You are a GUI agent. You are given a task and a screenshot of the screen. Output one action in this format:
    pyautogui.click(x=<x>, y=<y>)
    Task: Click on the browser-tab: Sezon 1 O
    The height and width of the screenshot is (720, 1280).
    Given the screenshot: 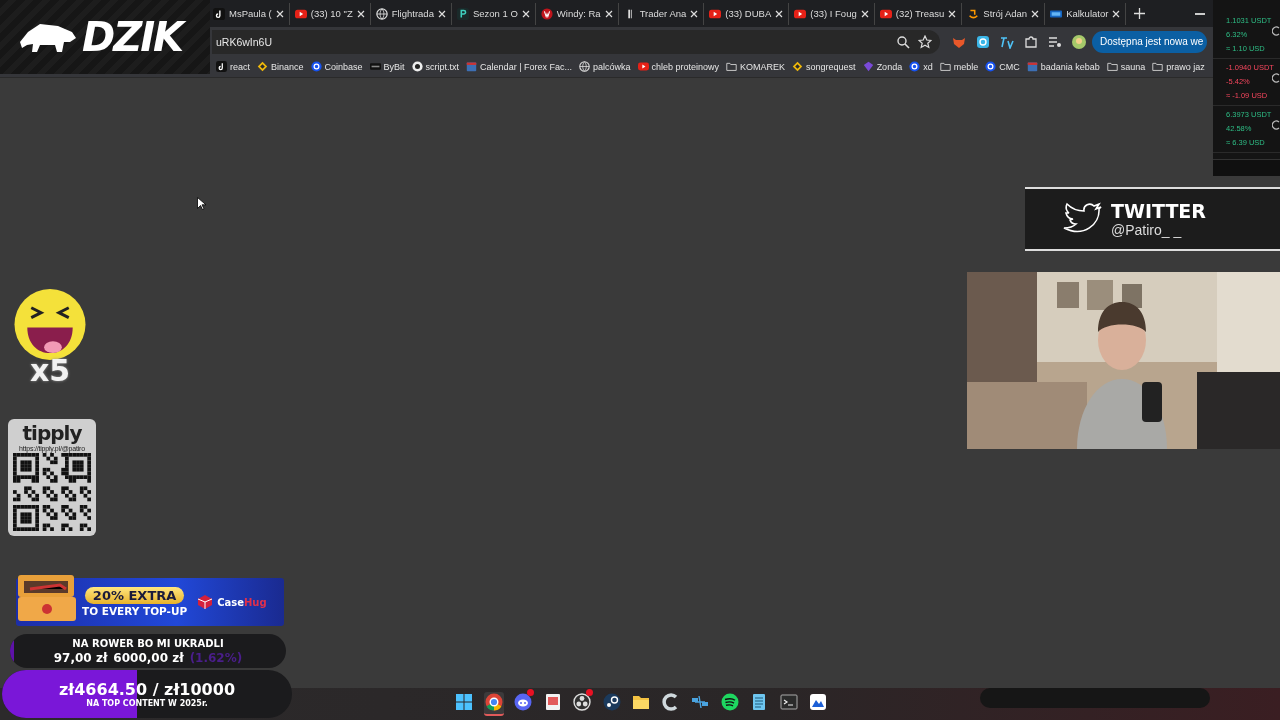 What is the action you would take?
    pyautogui.click(x=493, y=13)
    